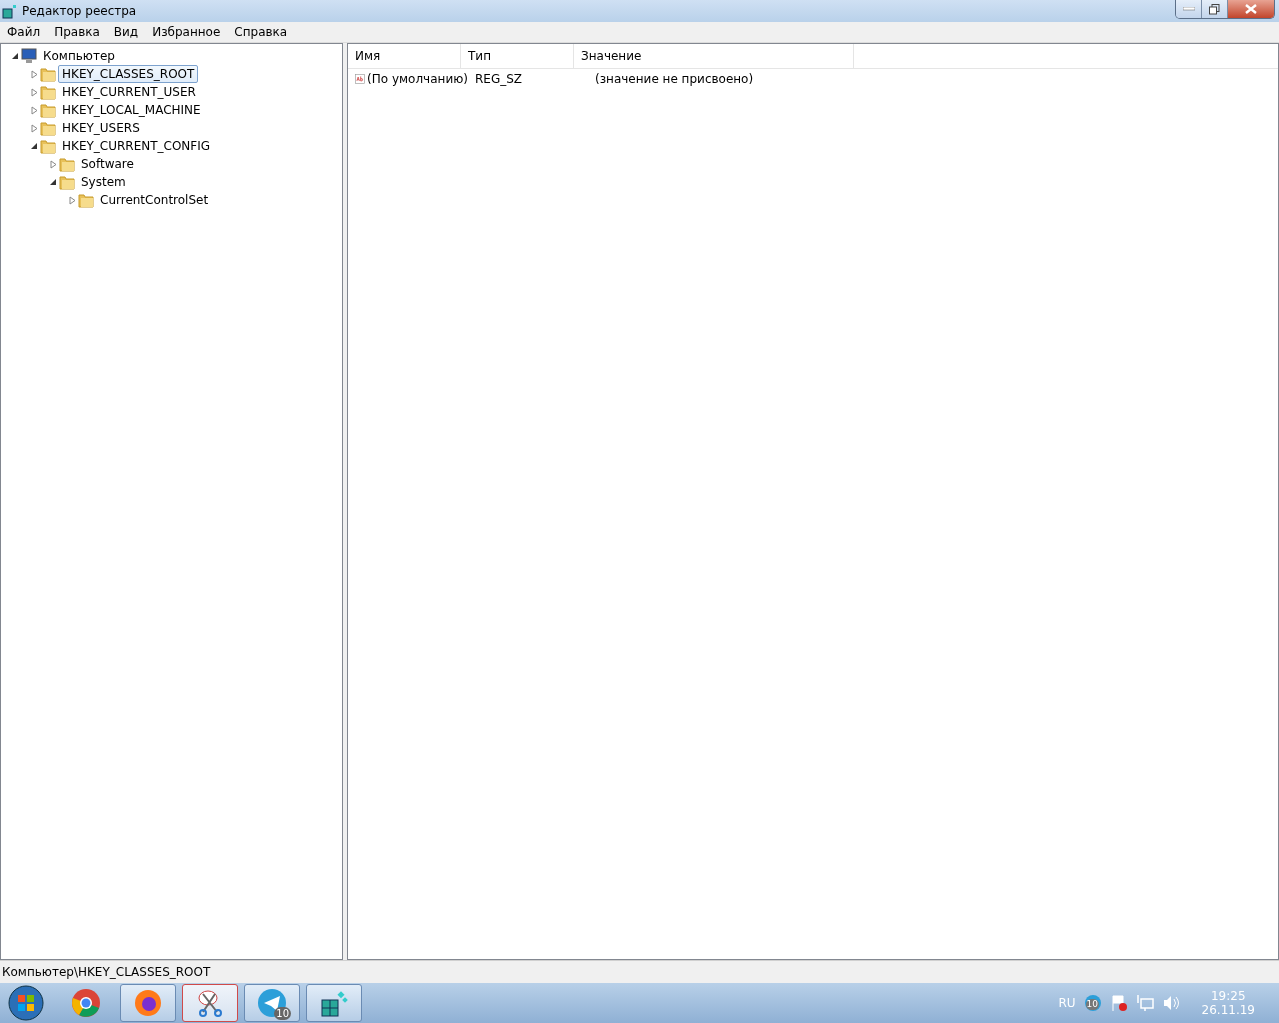 This screenshot has height=1023, width=1279. I want to click on cubes-icon, so click(10, 11).